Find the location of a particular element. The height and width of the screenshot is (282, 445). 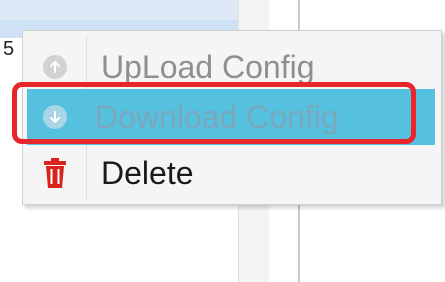

list-cell-value: 5 is located at coordinates (9, 49).